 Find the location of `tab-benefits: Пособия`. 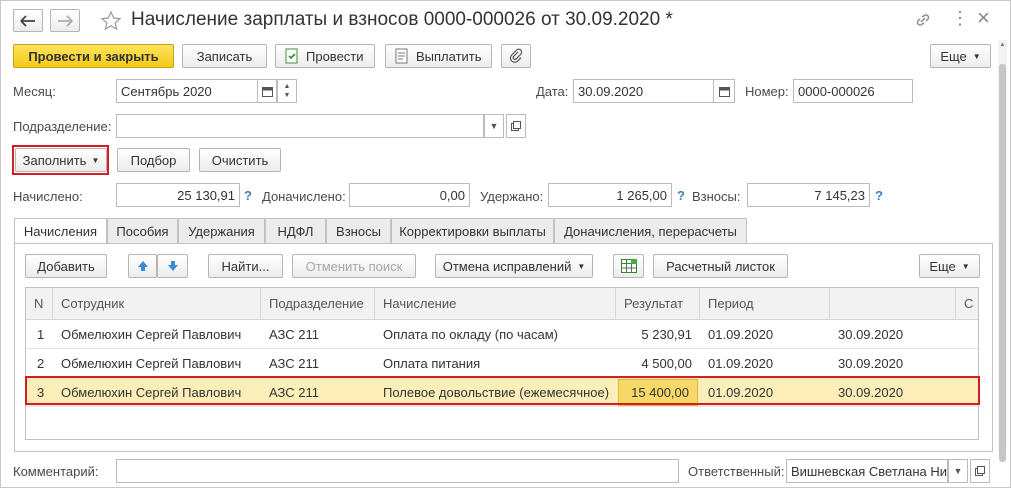

tab-benefits: Пособия is located at coordinates (142, 230).